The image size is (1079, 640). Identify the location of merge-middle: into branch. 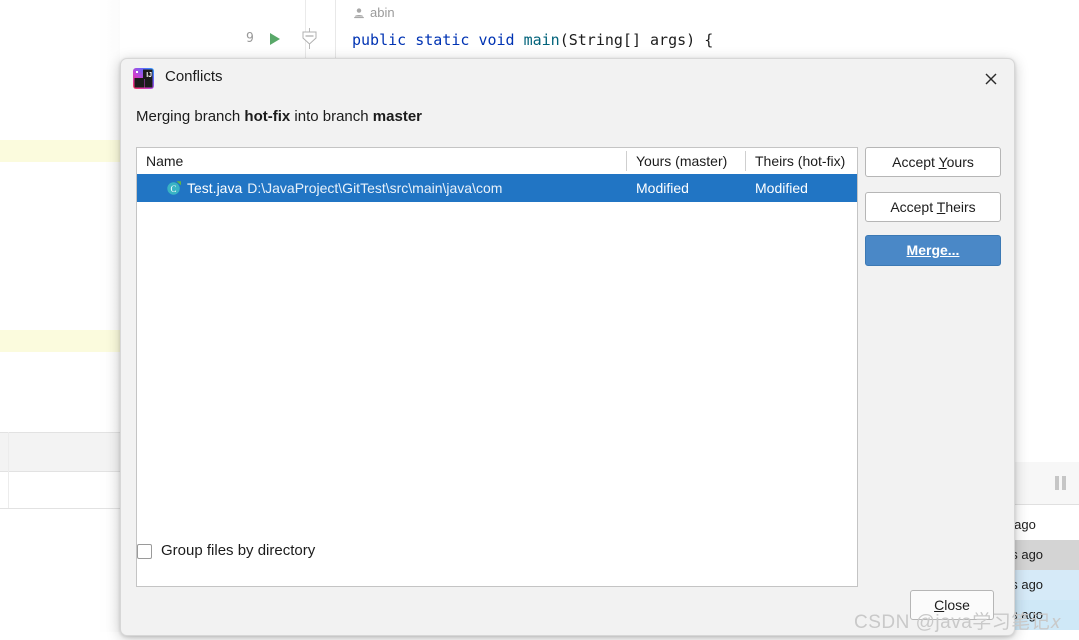
(331, 116).